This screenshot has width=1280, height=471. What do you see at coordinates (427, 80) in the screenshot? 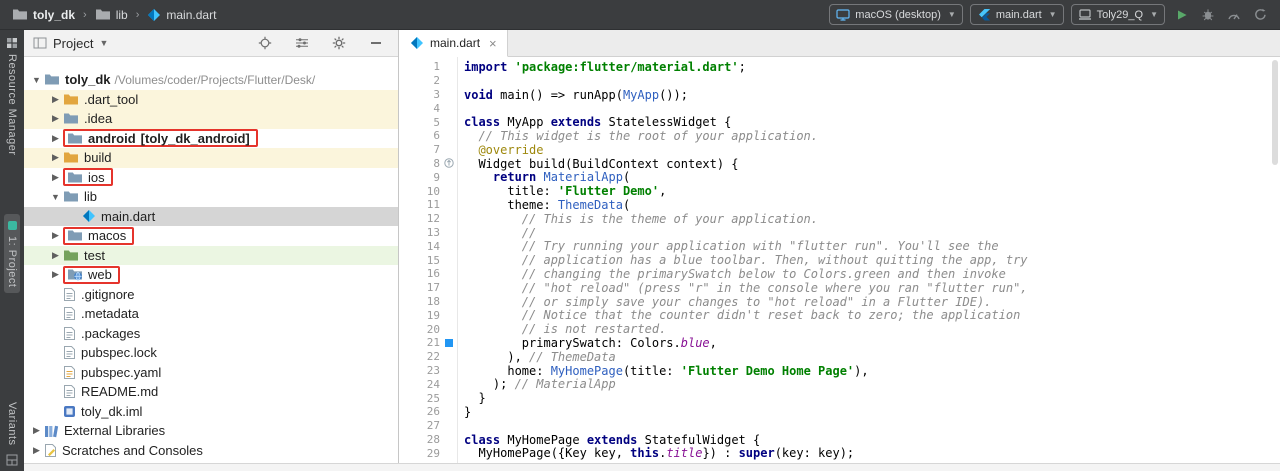
I see `line-number: 2` at bounding box center [427, 80].